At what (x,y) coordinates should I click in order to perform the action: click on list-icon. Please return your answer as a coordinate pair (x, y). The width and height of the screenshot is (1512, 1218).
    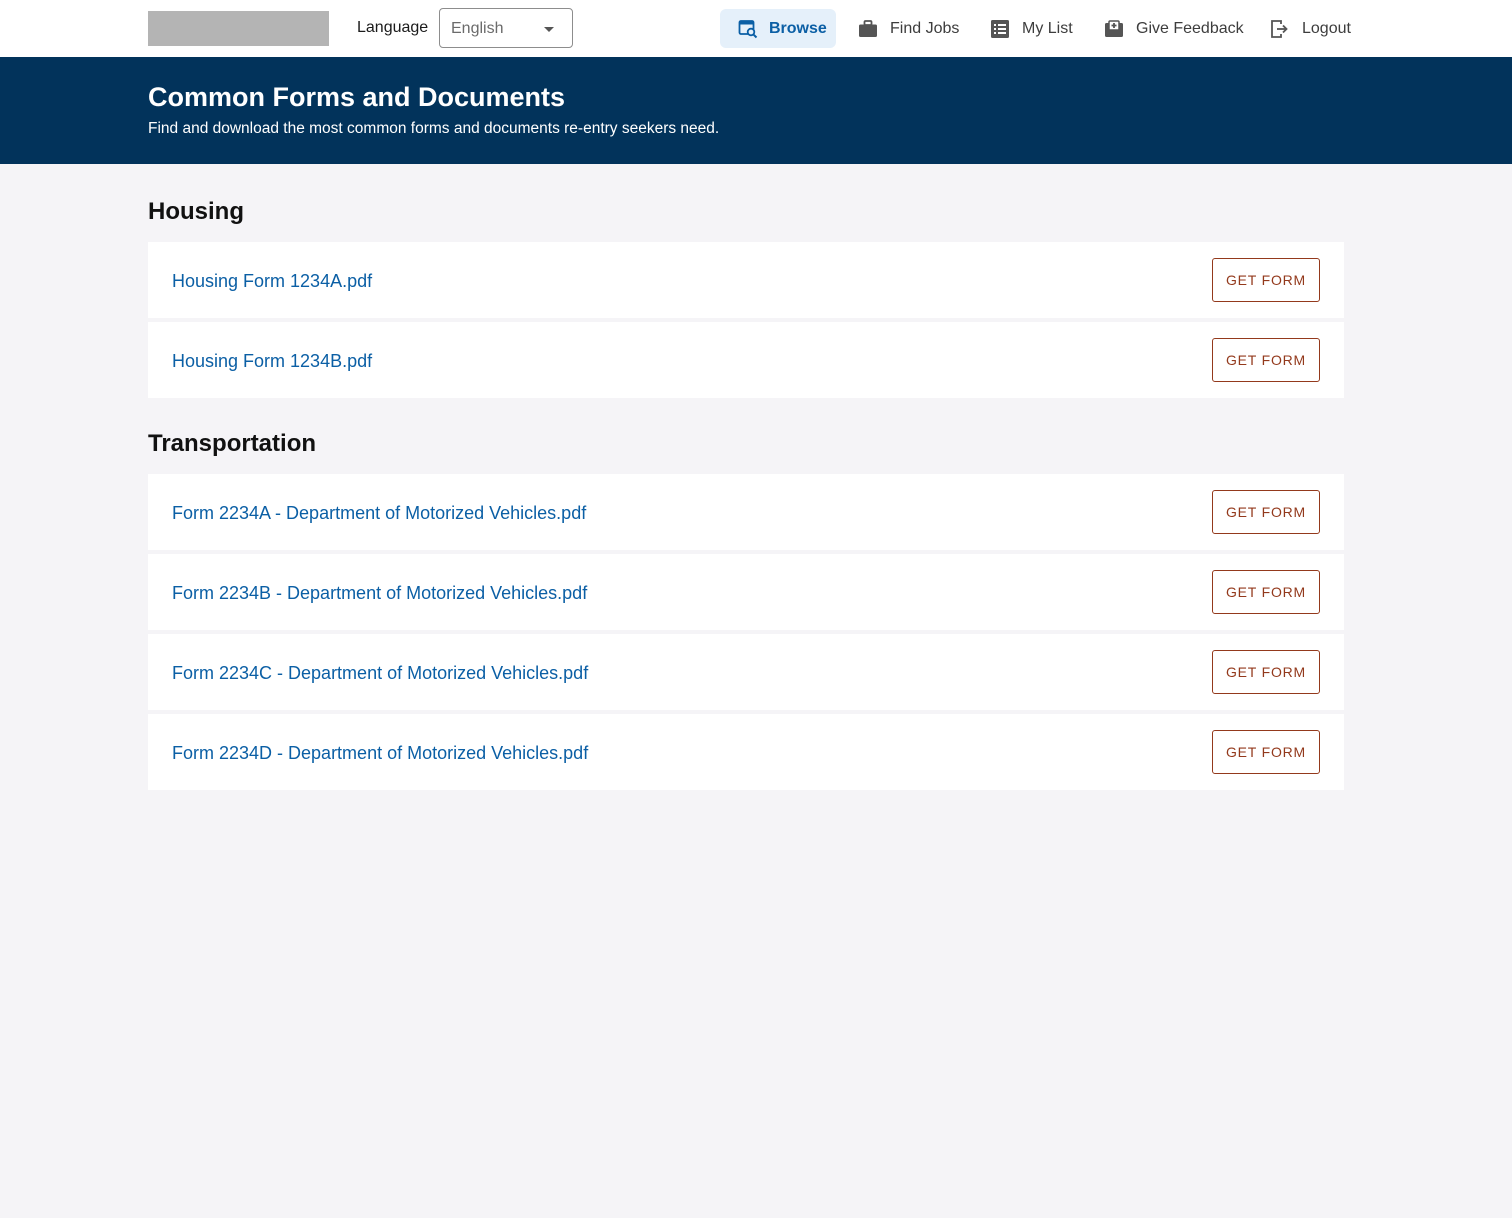
    Looking at the image, I should click on (1000, 28).